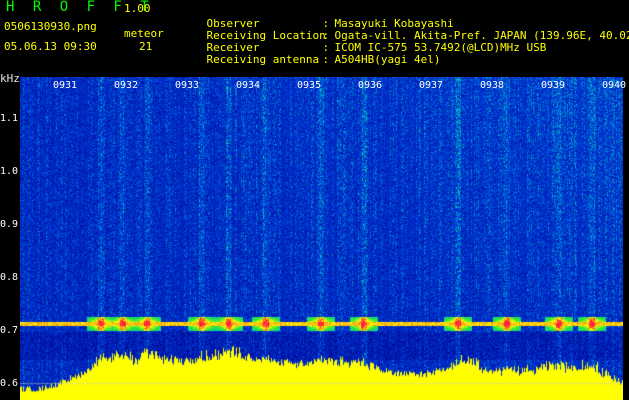  What do you see at coordinates (431, 85) in the screenshot?
I see `x-tick-label: 0937` at bounding box center [431, 85].